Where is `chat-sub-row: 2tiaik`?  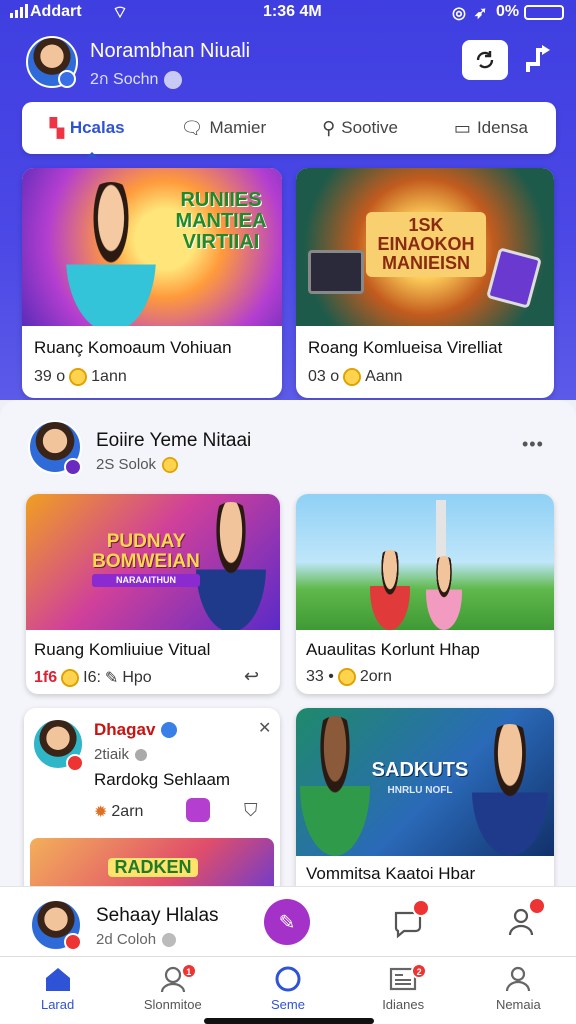
chat-sub-row: 2tiaik is located at coordinates (121, 754).